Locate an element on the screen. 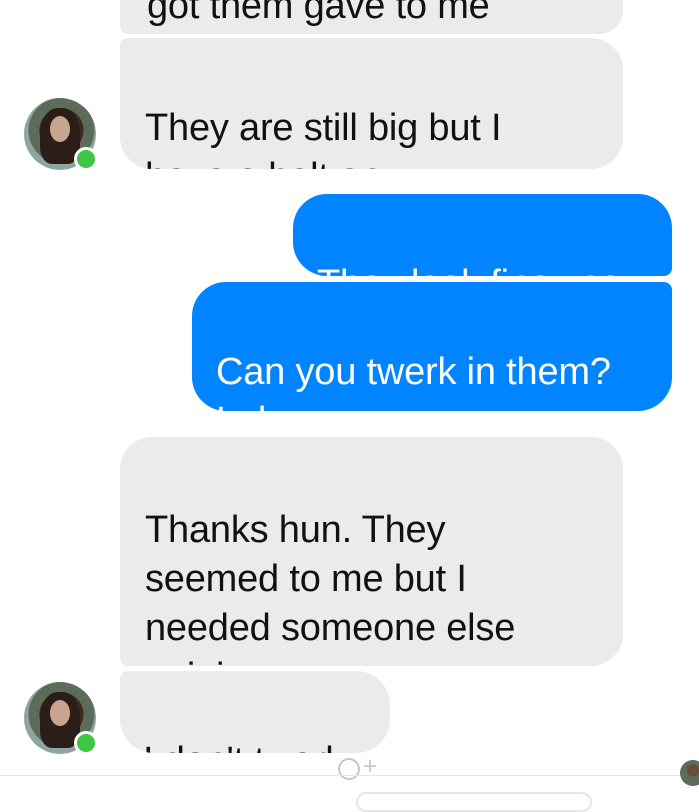 The image size is (699, 812). message-bubble-incoming: got them gave to me is located at coordinates (371, 17).